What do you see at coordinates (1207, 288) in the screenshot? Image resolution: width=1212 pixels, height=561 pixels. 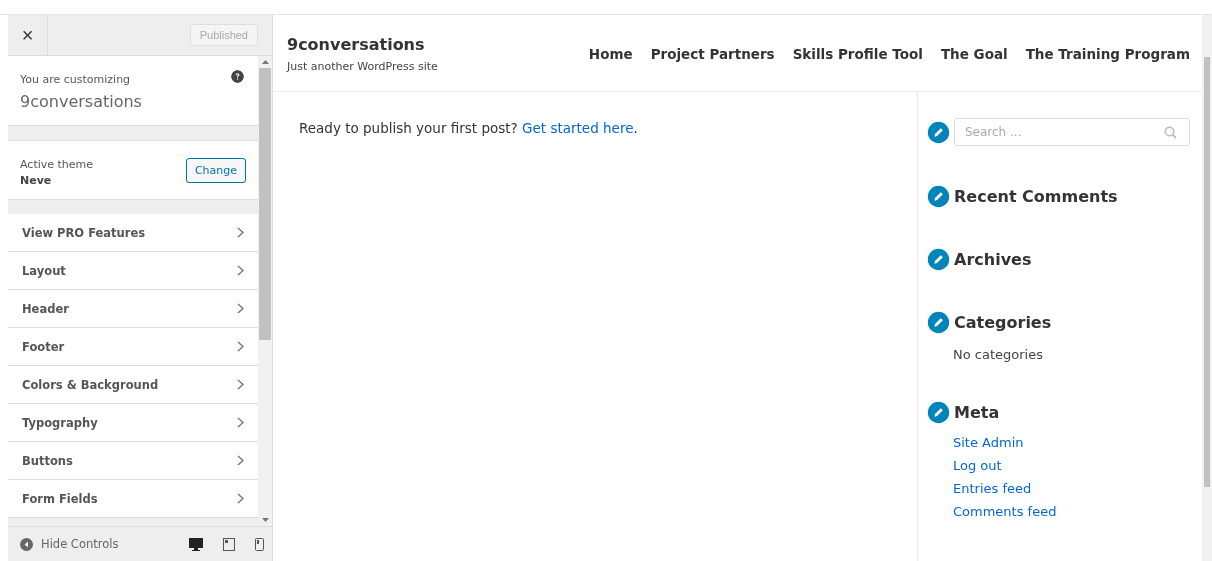 I see `scrollbar` at bounding box center [1207, 288].